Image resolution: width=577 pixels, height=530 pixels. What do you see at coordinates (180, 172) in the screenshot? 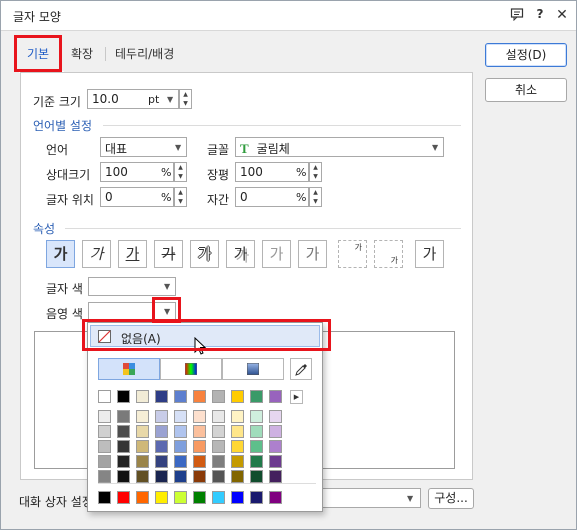
I see `relative-size-spinner: ▲ ▼` at bounding box center [180, 172].